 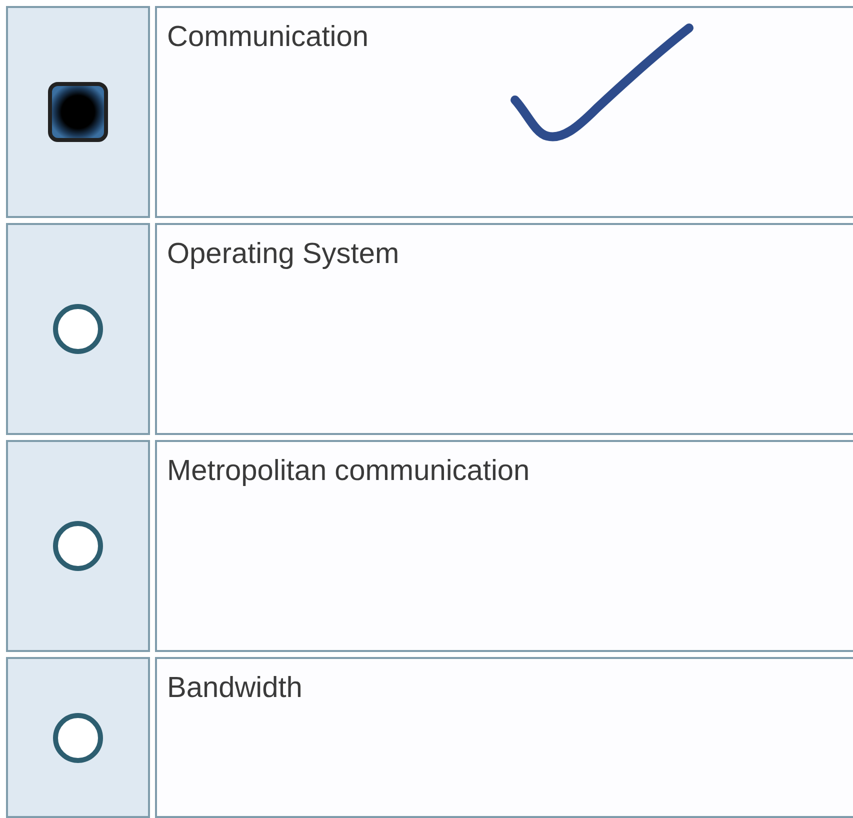 I want to click on option-label: Operating System, so click(x=283, y=254).